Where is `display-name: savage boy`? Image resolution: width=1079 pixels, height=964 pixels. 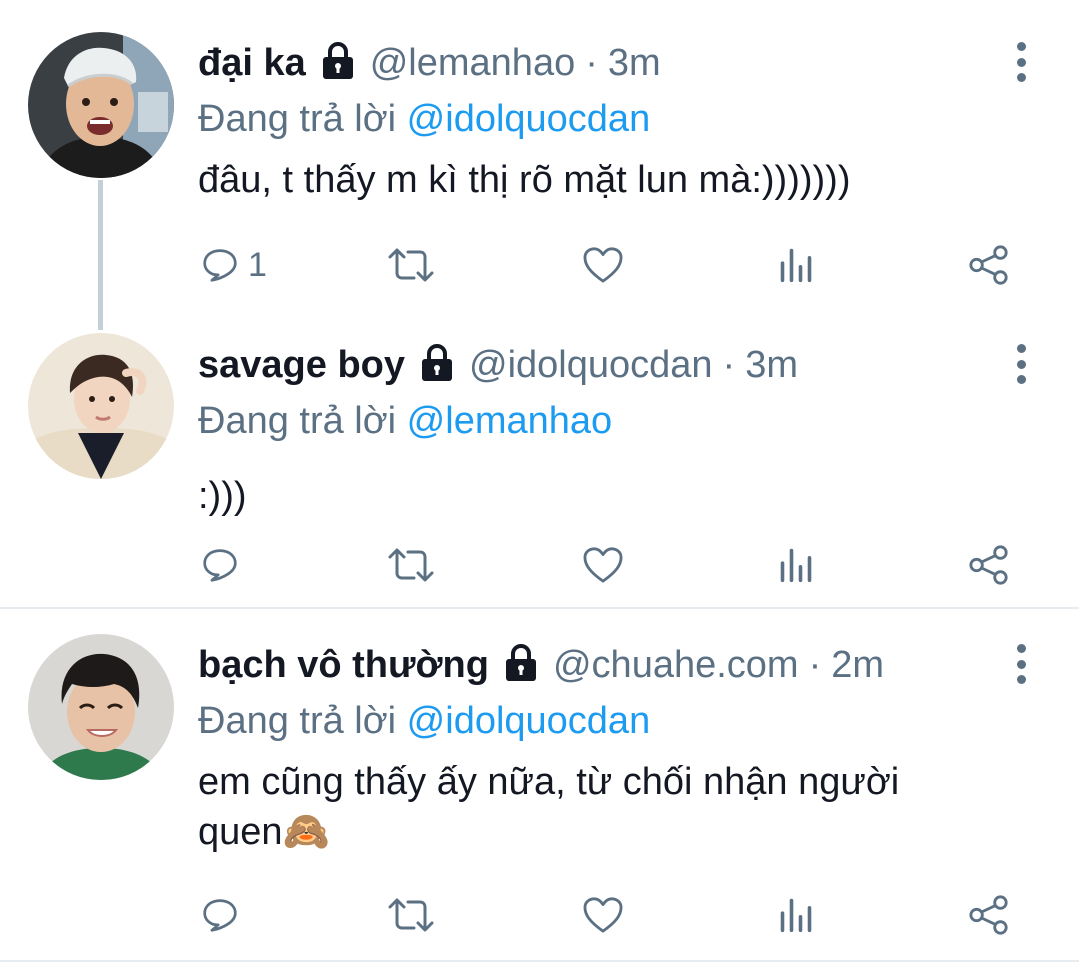
display-name: savage boy is located at coordinates (301, 365).